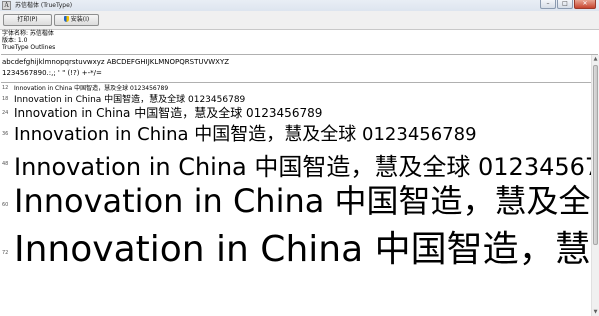 The image size is (599, 316). Describe the element at coordinates (5, 205) in the screenshot. I see `size-label: 60` at that location.